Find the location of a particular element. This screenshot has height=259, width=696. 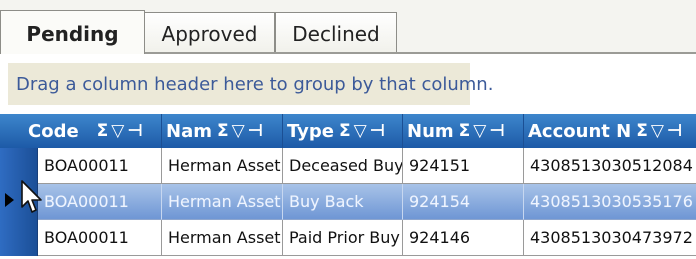

cell-account: 4308513030535176 is located at coordinates (610, 202).